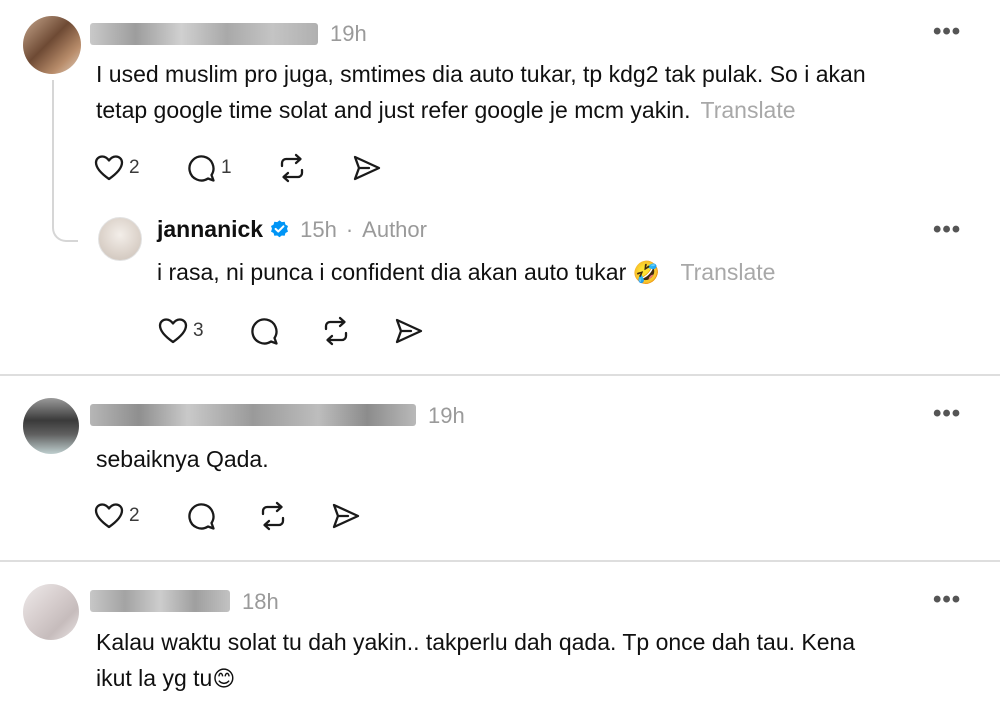  What do you see at coordinates (65, 161) in the screenshot?
I see `thread-line` at bounding box center [65, 161].